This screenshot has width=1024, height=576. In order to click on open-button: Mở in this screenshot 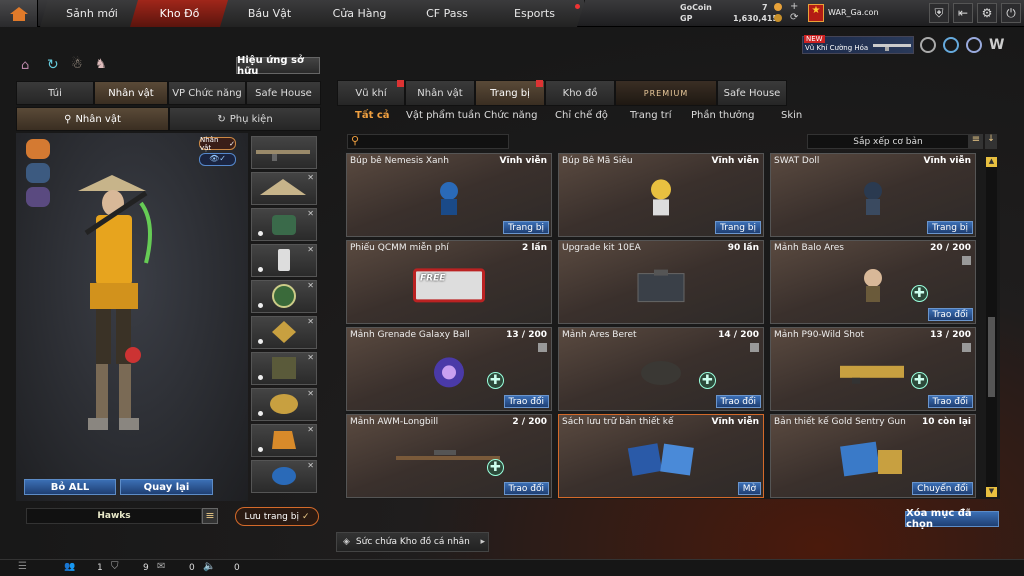, I will do `click(749, 488)`.